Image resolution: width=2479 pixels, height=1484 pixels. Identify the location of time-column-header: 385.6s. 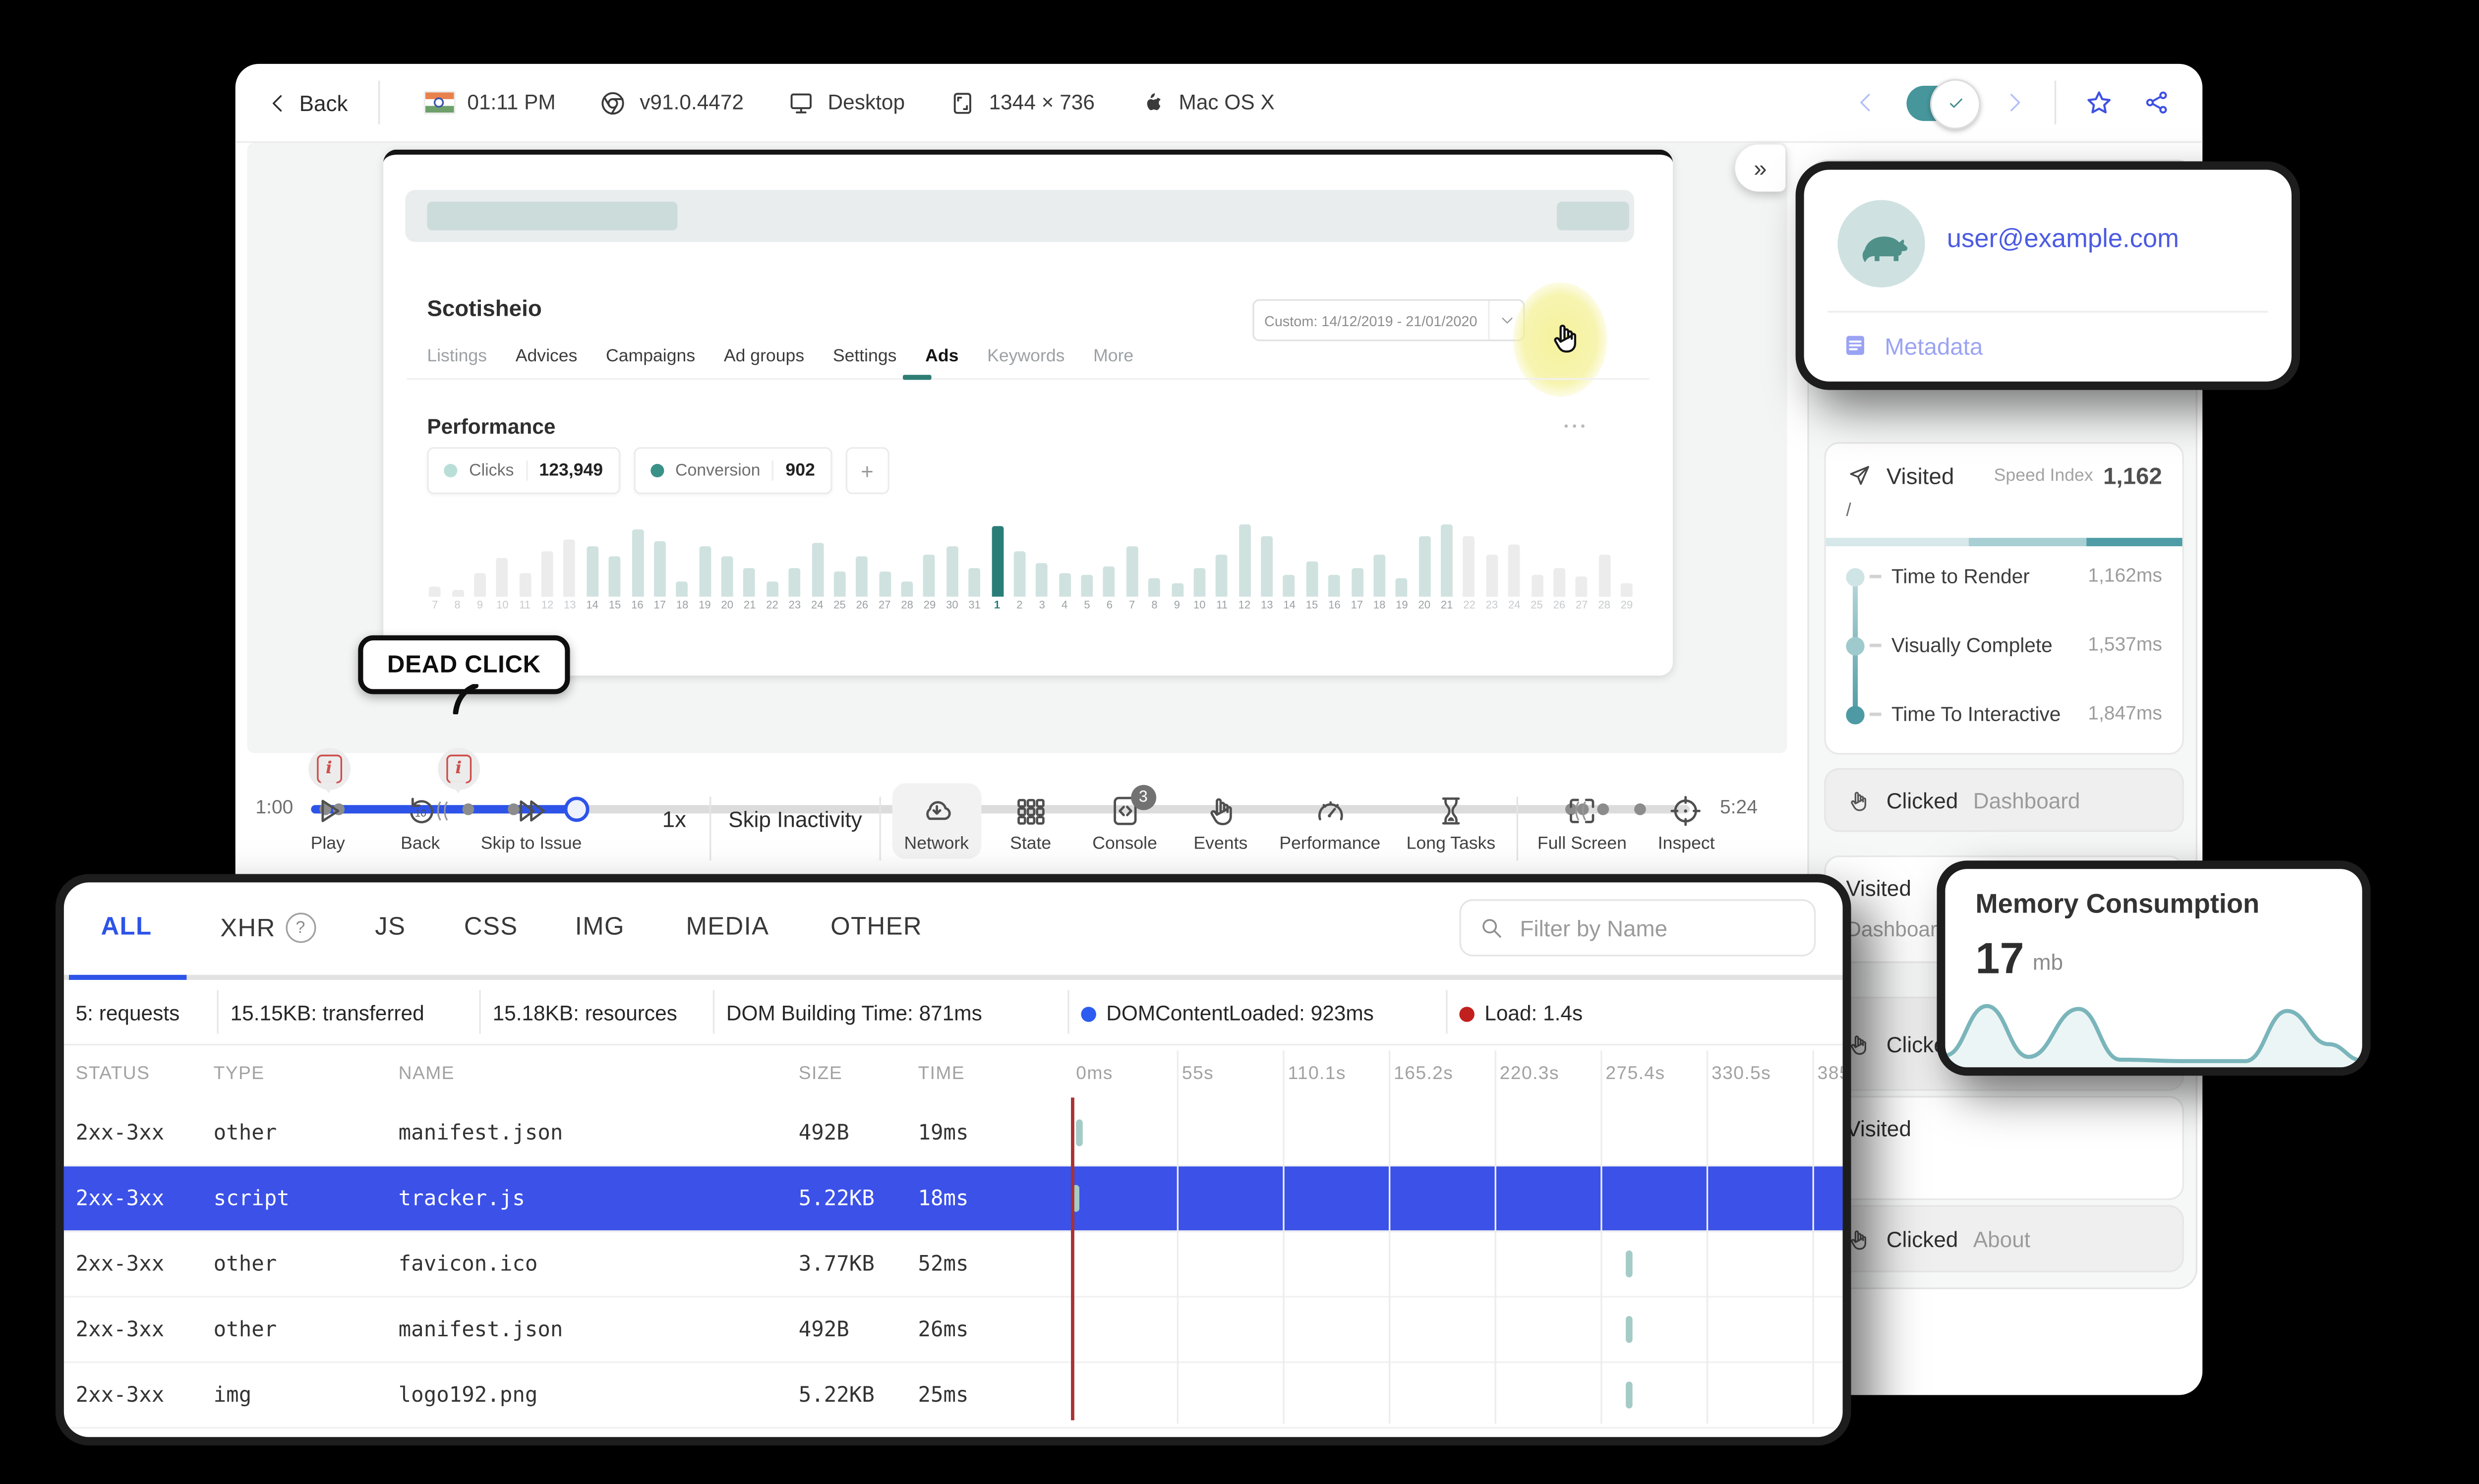
(1834, 1074).